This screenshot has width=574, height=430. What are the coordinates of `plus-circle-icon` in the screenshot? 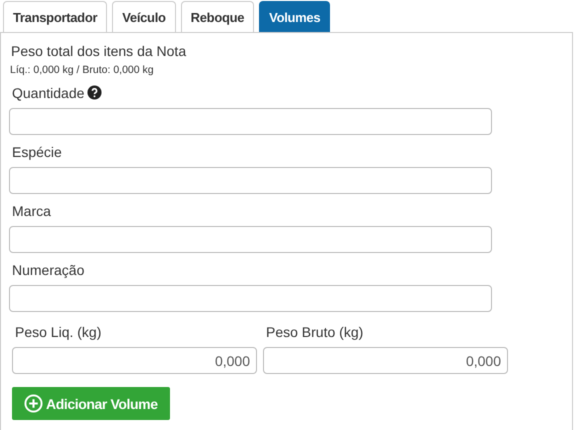 It's located at (33, 403).